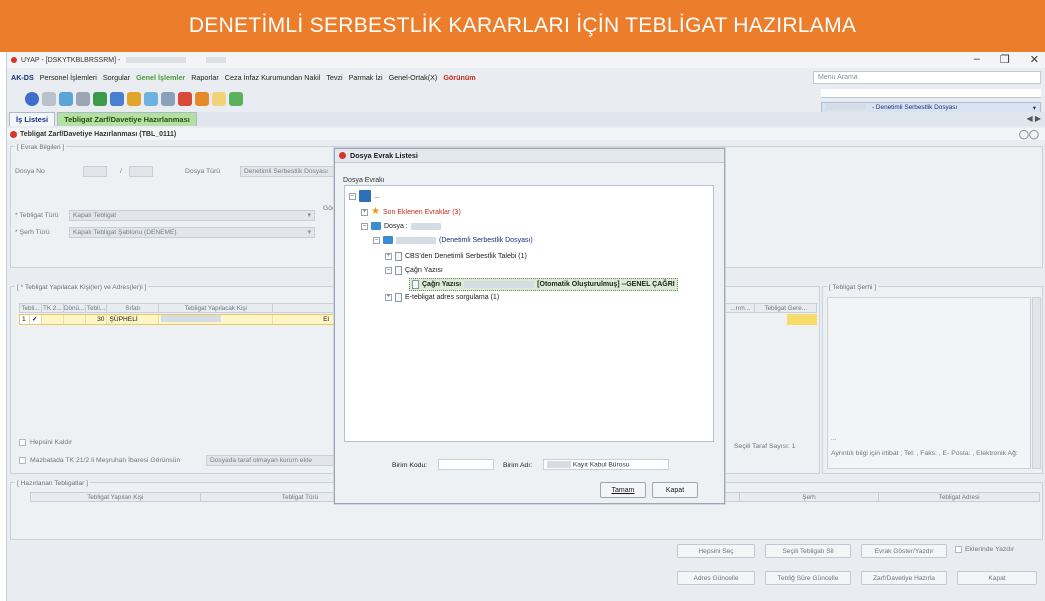 The width and height of the screenshot is (1045, 601). I want to click on eklerinde-yazdir-checkbox: Eklerinde Yazdır, so click(984, 549).